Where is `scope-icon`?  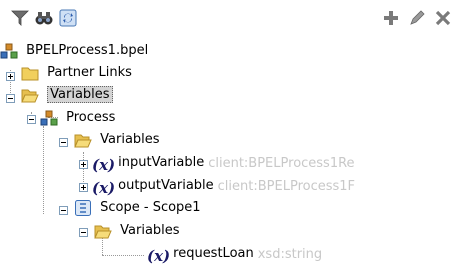
scope-icon is located at coordinates (83, 208).